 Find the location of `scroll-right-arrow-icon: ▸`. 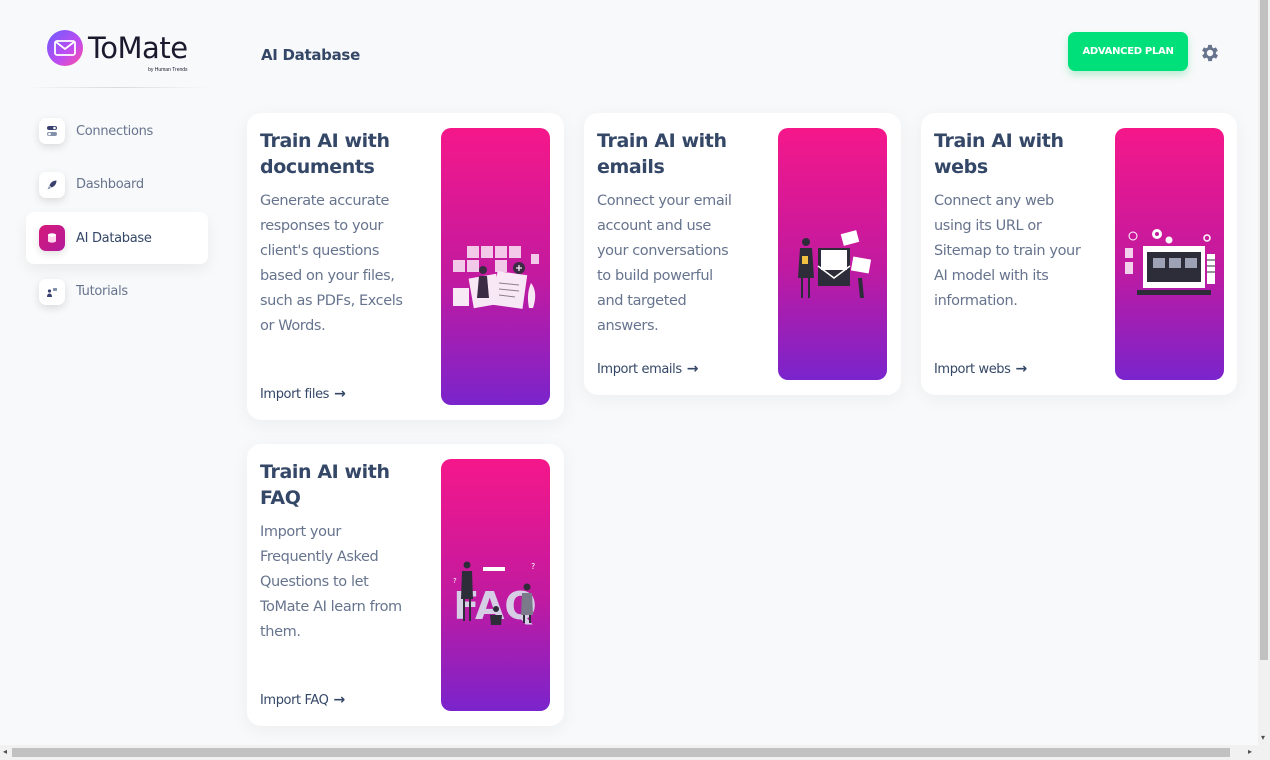

scroll-right-arrow-icon: ▸ is located at coordinates (1250, 751).